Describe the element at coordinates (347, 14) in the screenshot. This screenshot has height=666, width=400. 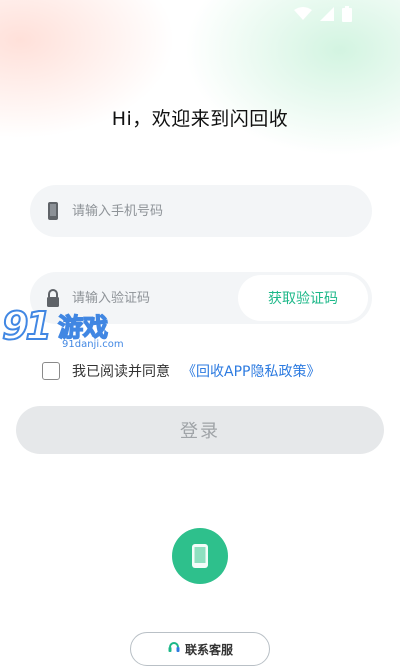
I see `battery-icon` at that location.